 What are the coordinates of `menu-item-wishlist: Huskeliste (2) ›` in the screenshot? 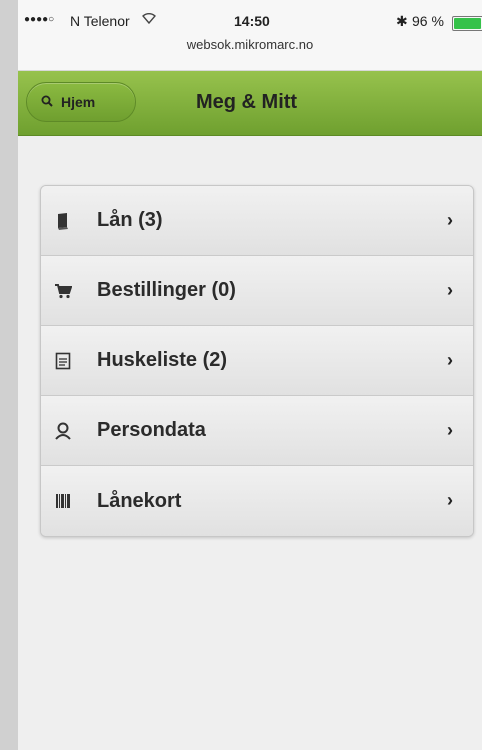 It's located at (257, 361).